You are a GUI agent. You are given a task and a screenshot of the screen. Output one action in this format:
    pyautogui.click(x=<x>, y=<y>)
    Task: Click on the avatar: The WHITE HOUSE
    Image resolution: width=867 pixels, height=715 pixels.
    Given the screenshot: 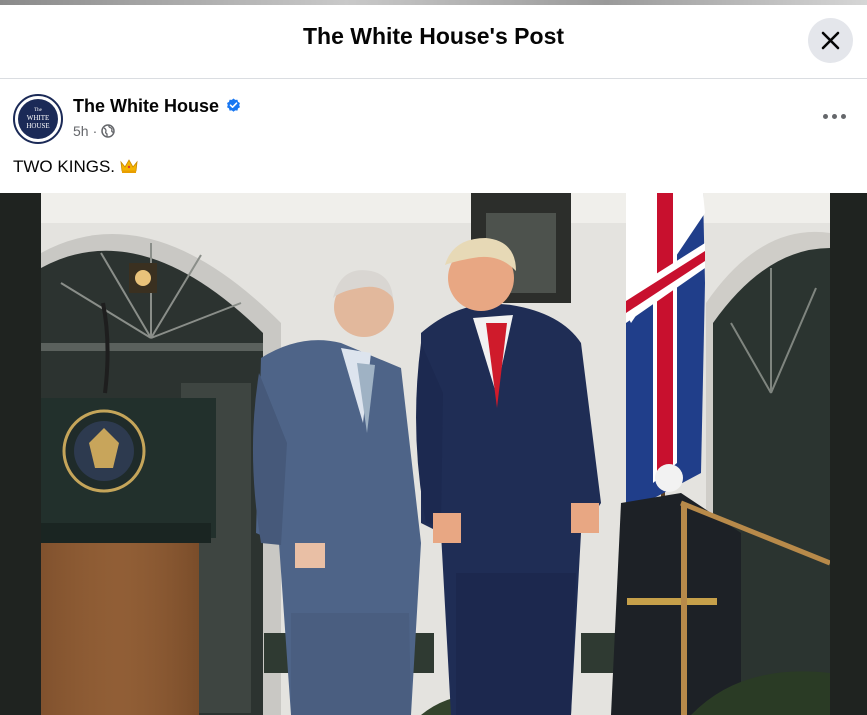 What is the action you would take?
    pyautogui.click(x=38, y=119)
    